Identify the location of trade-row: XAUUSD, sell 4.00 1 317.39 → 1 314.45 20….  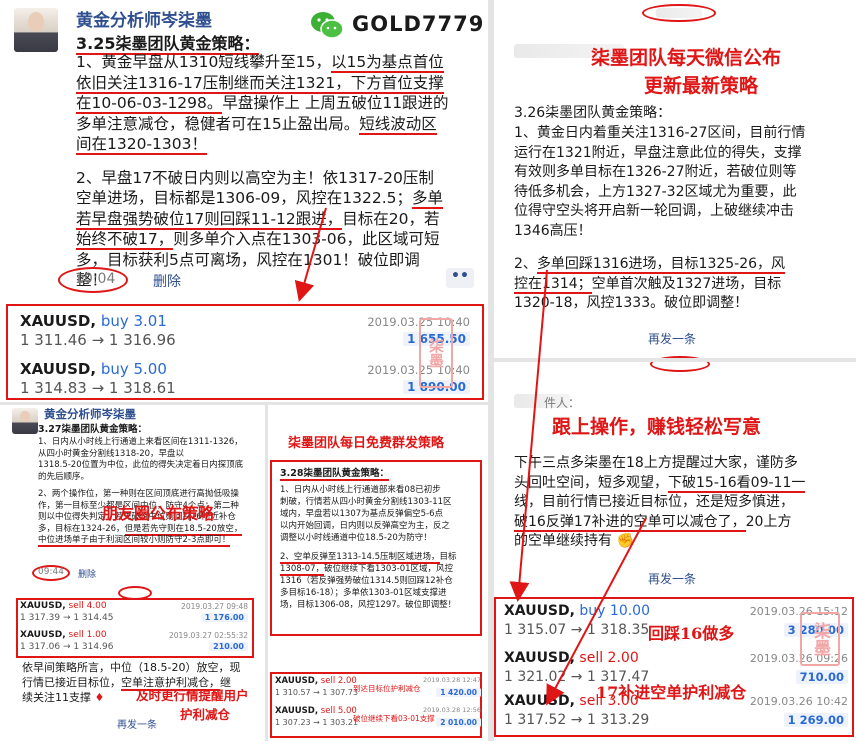
(135, 614).